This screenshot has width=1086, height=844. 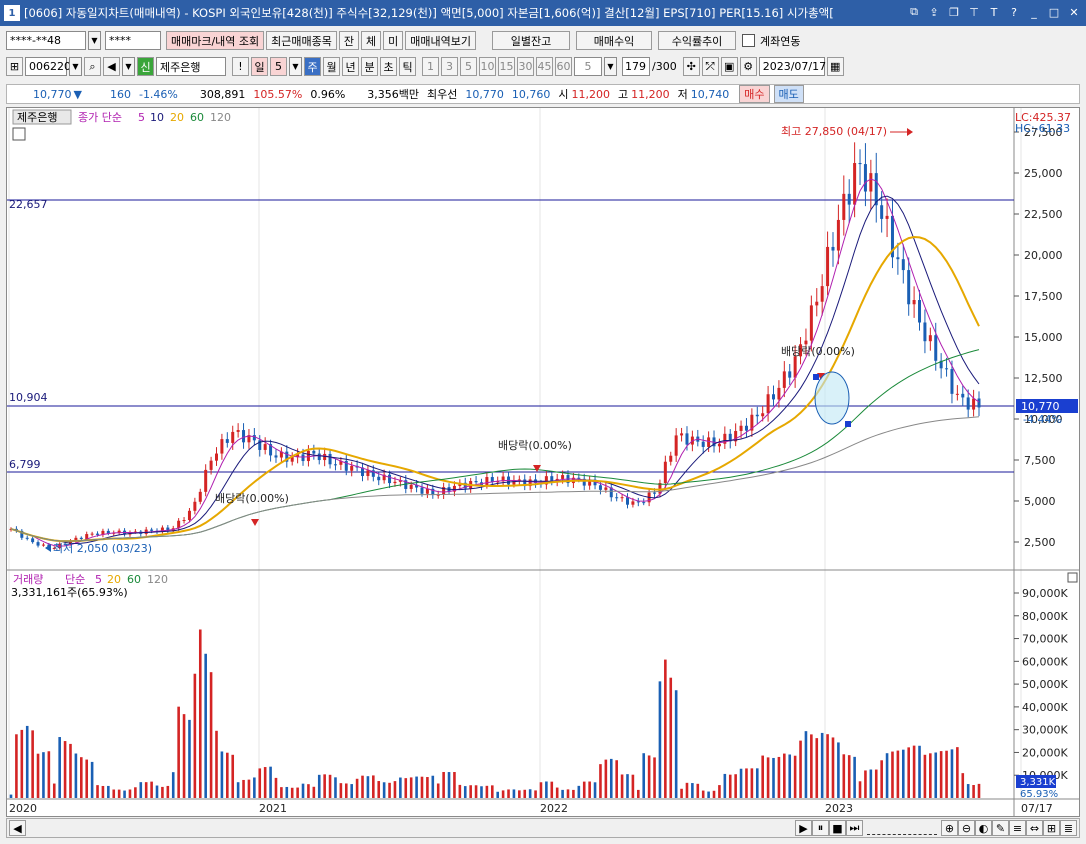 I want to click on buy-button: 매수, so click(x=754, y=94).